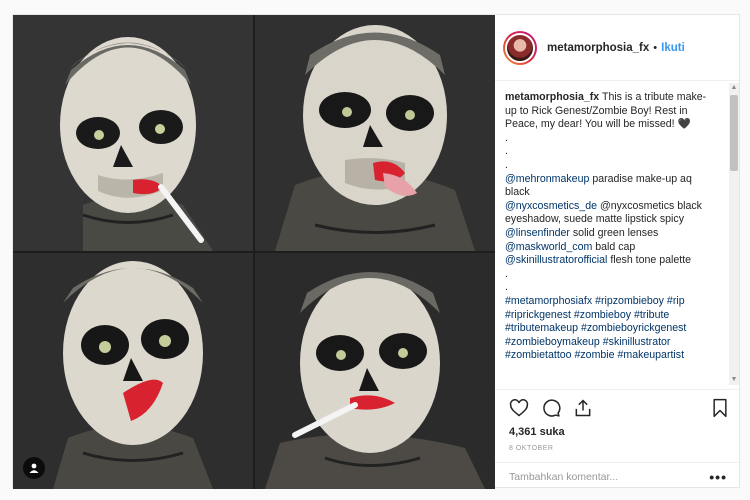 This screenshot has height=500, width=750. I want to click on likes-count: 4,361 suka, so click(537, 432).